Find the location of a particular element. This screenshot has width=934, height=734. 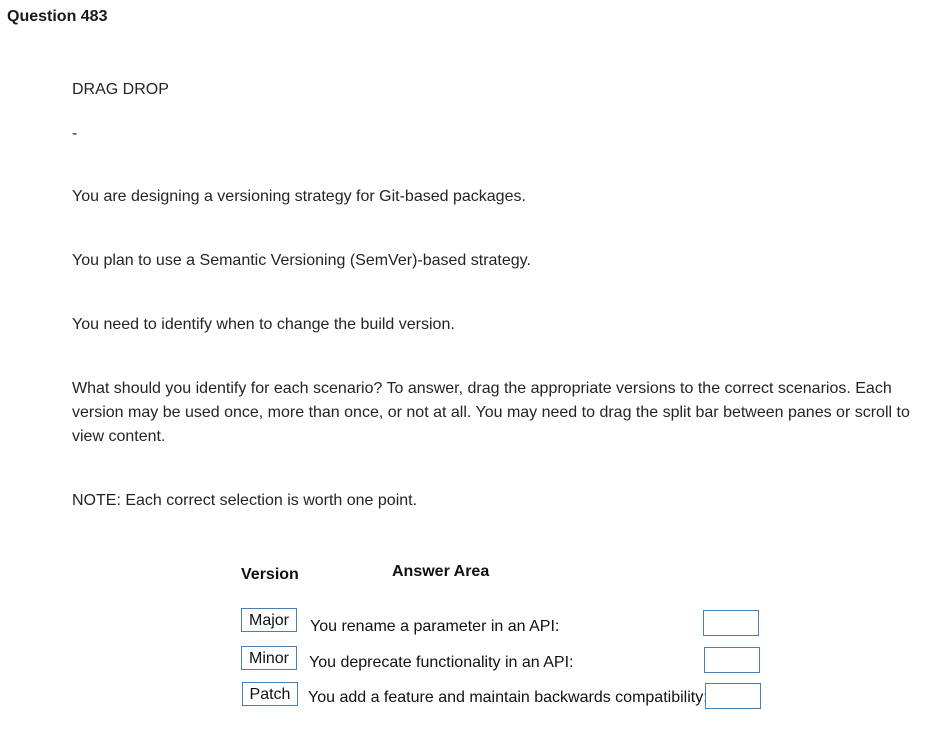

scenario-deprecate-functionality: You deprecate functionality in an API: is located at coordinates (441, 662).